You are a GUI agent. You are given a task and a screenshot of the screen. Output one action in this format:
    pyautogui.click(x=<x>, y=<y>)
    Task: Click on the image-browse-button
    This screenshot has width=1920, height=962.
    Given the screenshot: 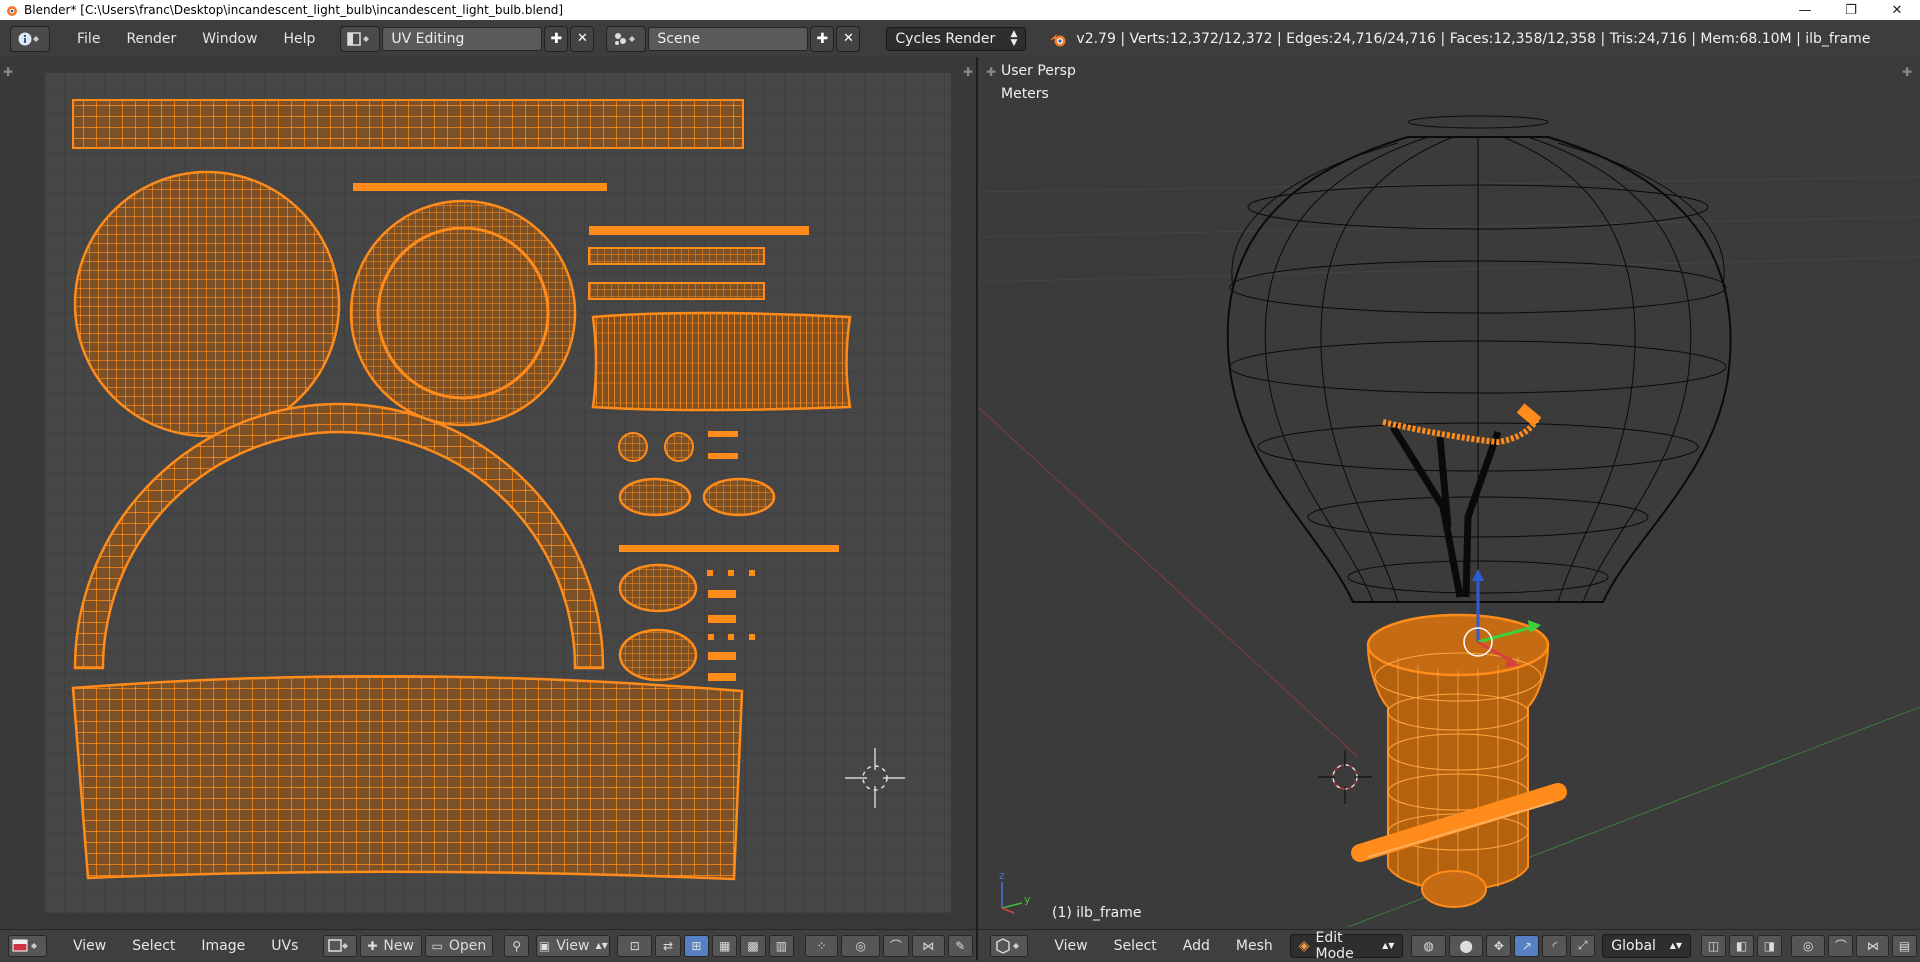 What is the action you would take?
    pyautogui.click(x=340, y=945)
    